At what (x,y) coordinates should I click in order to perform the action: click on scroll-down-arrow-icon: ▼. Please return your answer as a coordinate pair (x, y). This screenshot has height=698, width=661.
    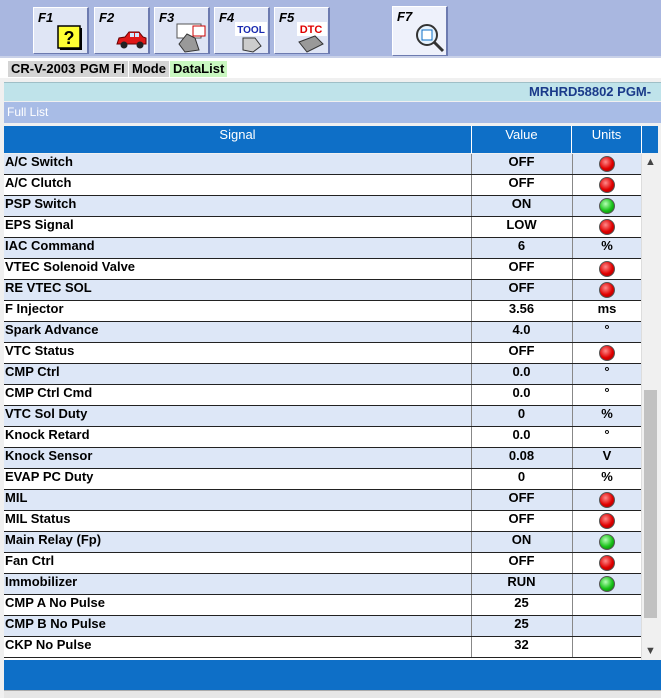
    Looking at the image, I should click on (650, 651).